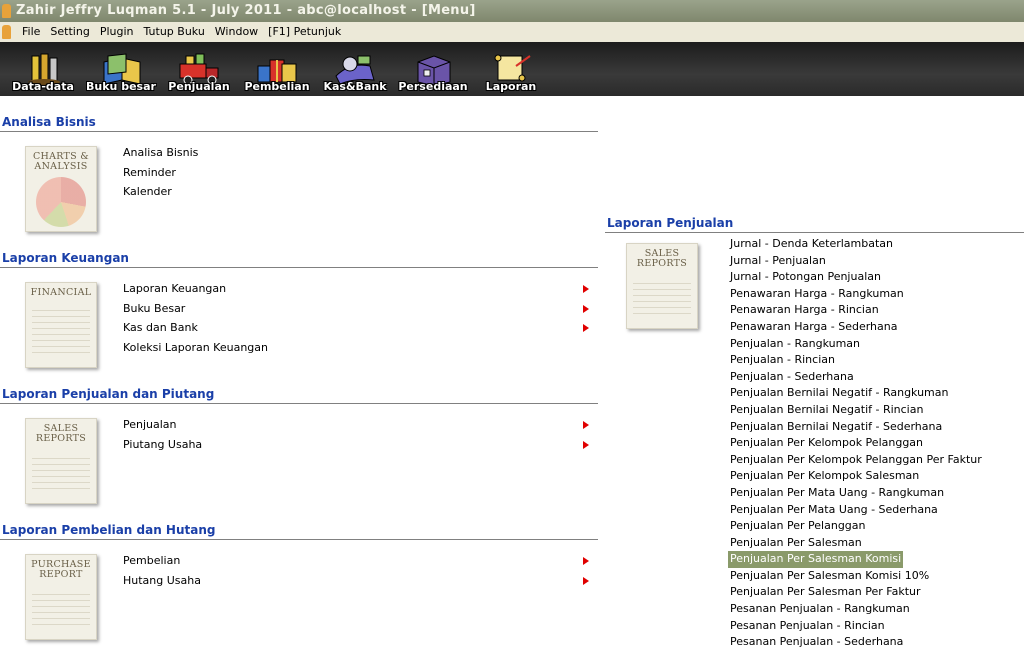 The width and height of the screenshot is (1024, 651). I want to click on section-laporan-penjualan-piutang: Laporan Penjualan dan Piutang, so click(299, 395).